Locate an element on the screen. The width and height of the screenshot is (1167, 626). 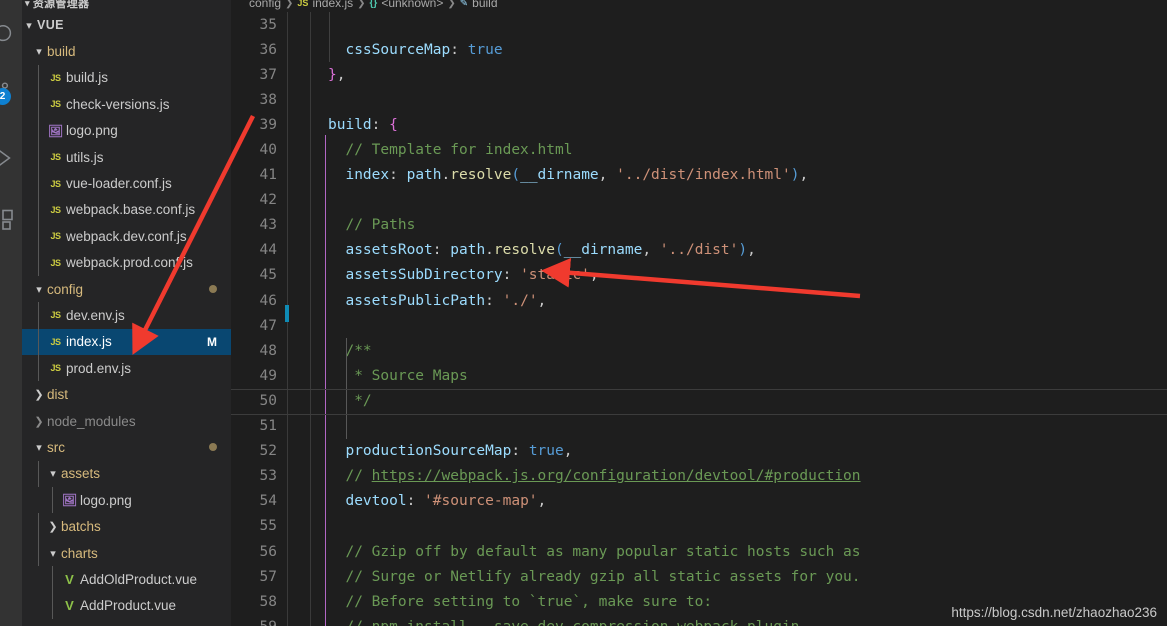
tree-row-root: ▾ VUE is located at coordinates (126, 25).